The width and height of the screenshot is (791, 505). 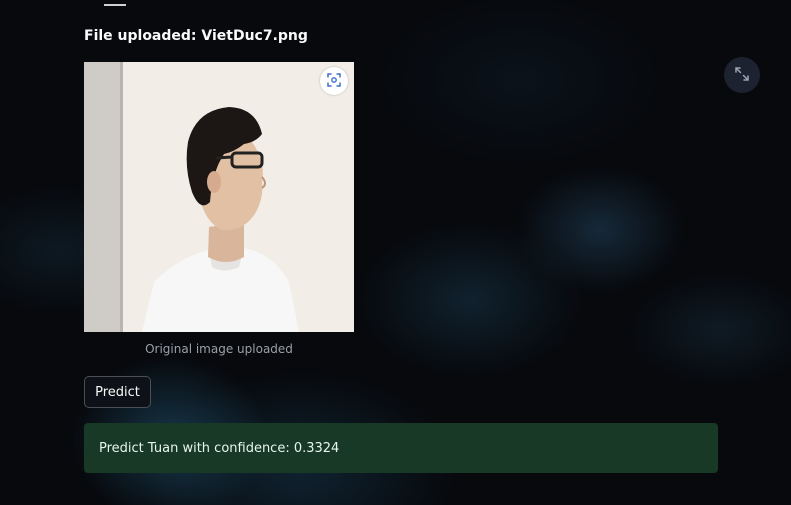 What do you see at coordinates (196, 36) in the screenshot?
I see `file-uploaded-label: File uploaded: VietDuc7.png` at bounding box center [196, 36].